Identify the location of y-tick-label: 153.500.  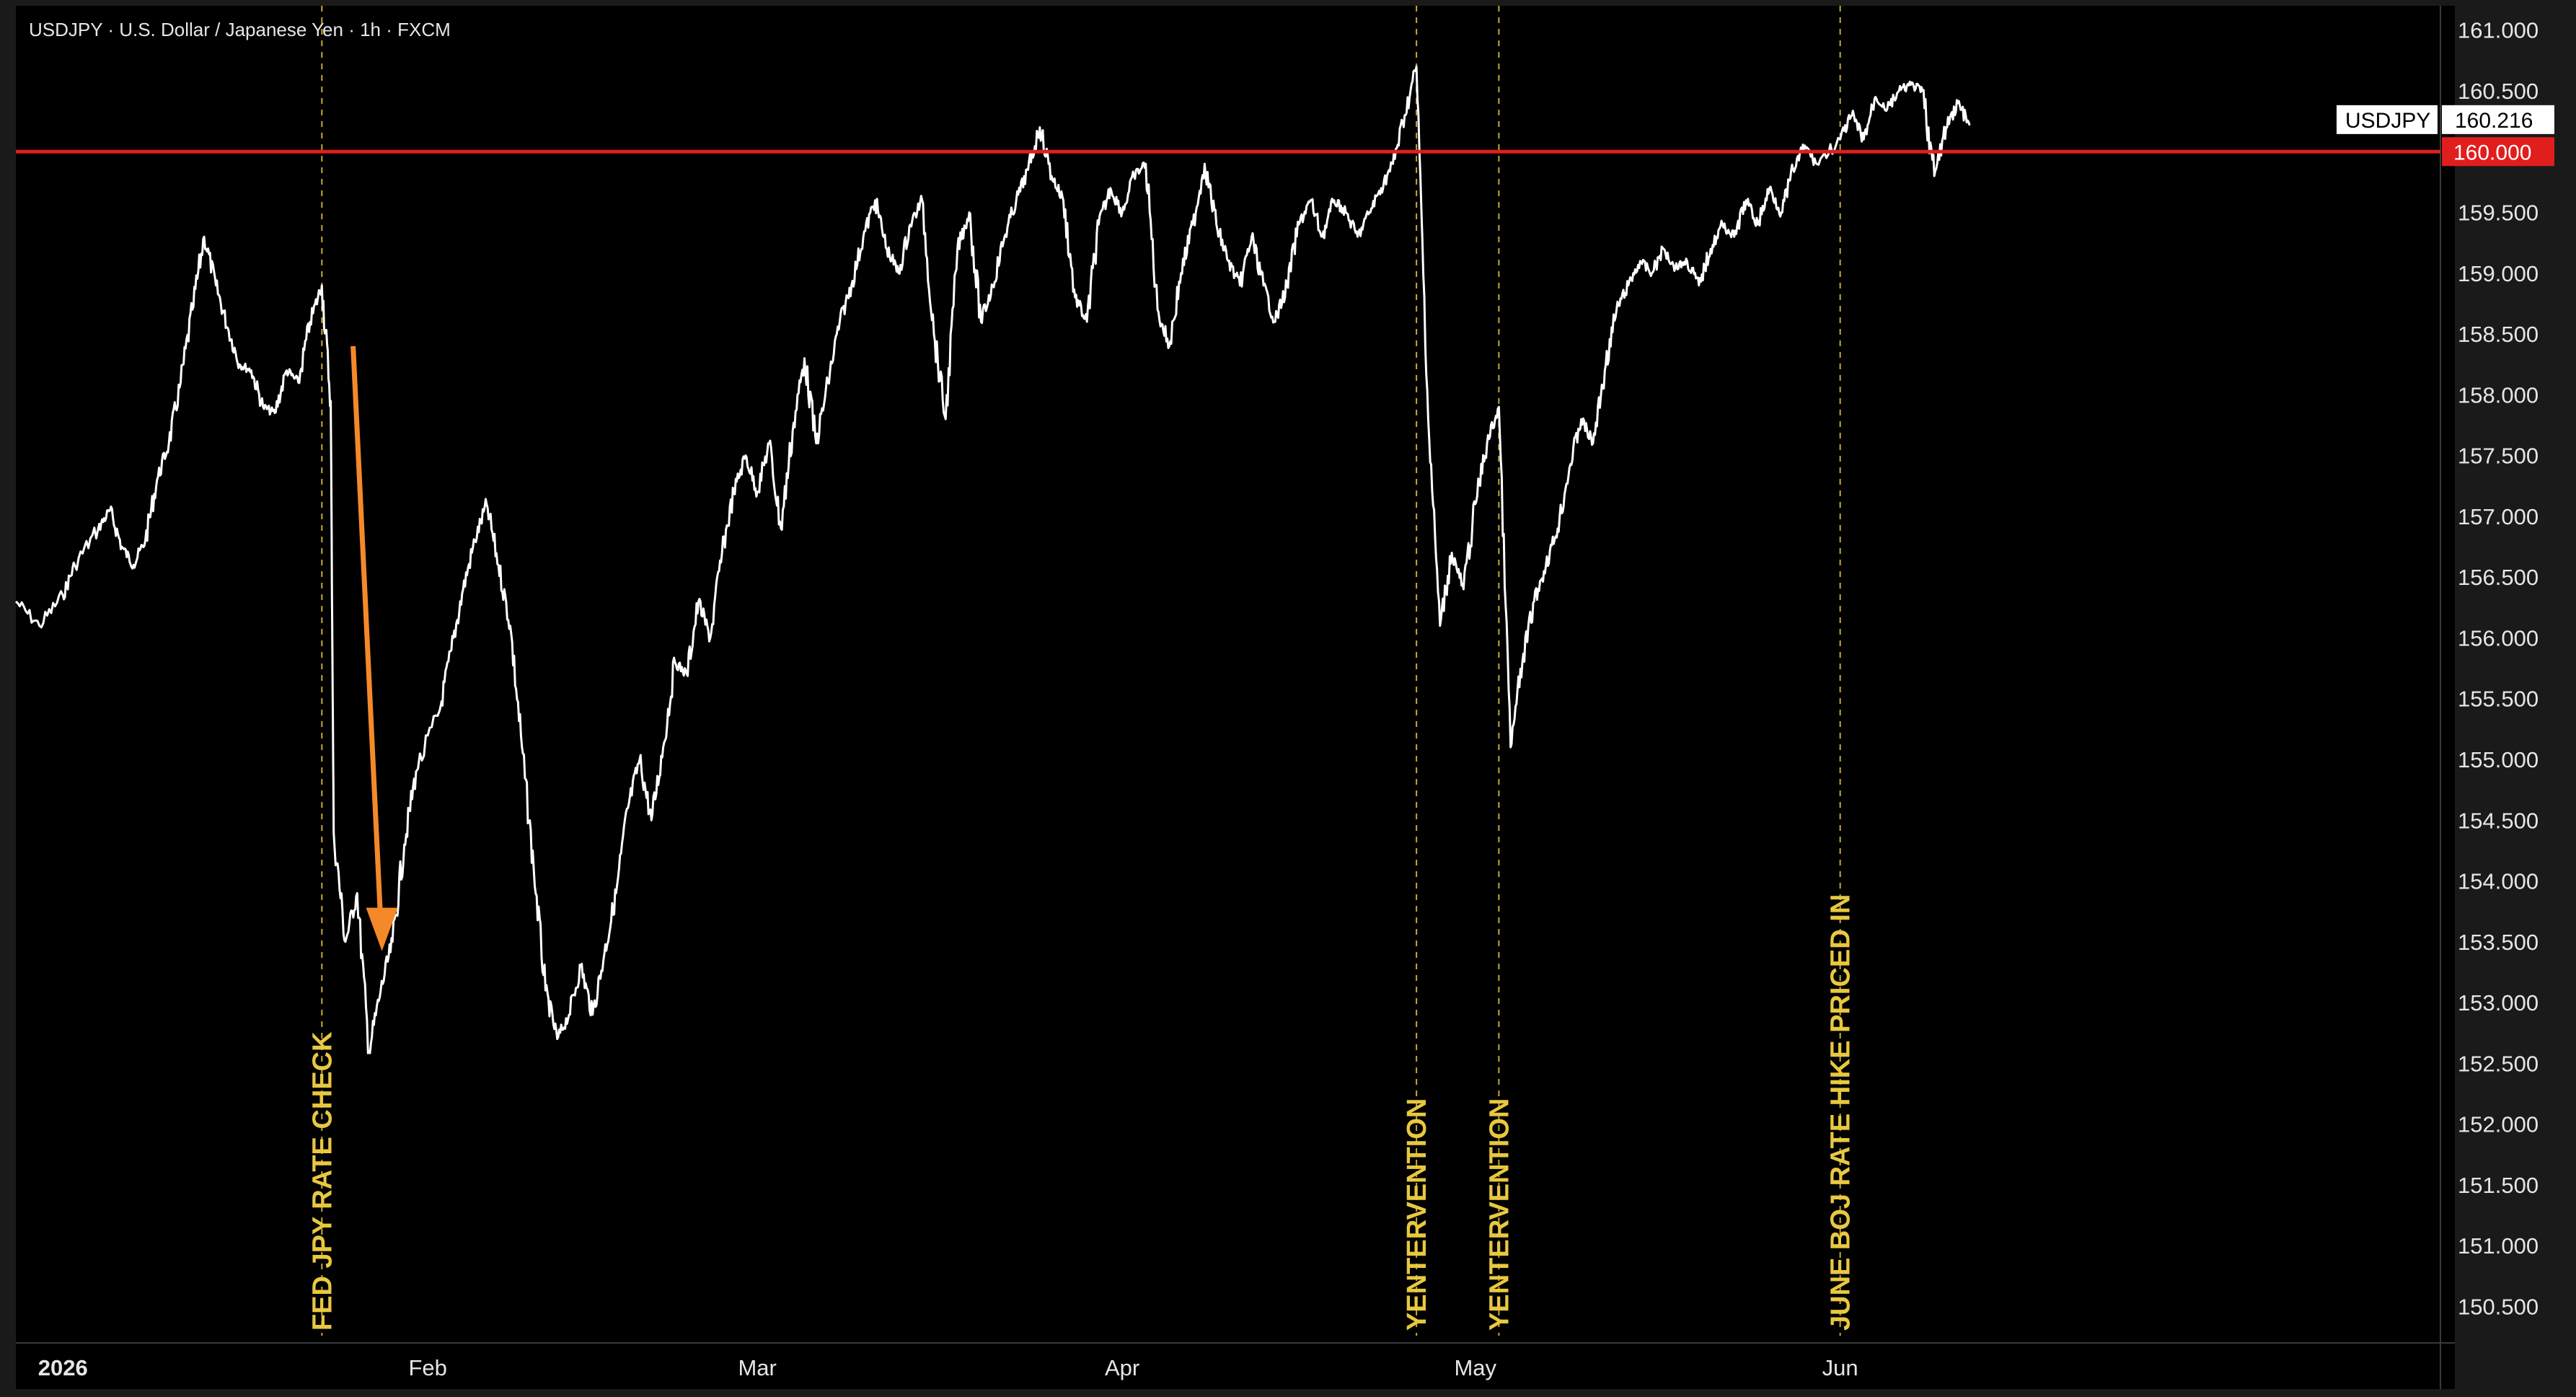
(2498, 942).